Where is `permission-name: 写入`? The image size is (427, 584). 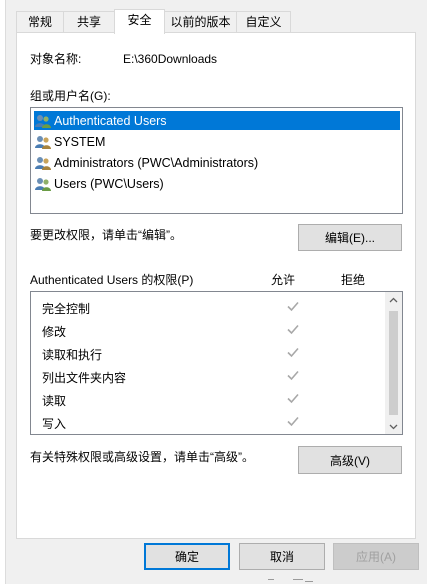 permission-name: 写入 is located at coordinates (54, 424).